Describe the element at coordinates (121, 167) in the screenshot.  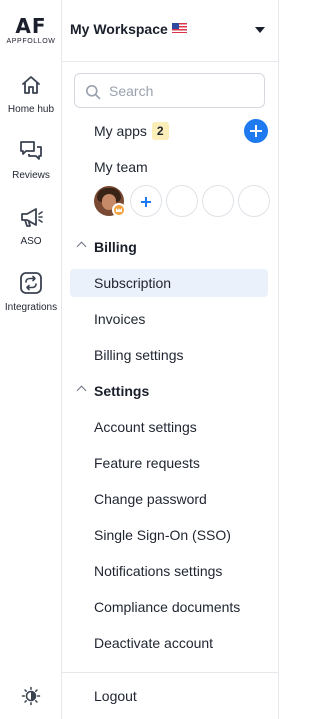
I see `my-team-label: My team` at that location.